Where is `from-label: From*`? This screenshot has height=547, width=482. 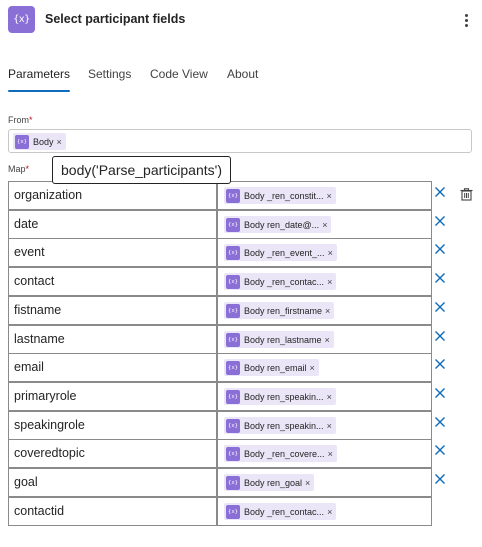
from-label: From* is located at coordinates (20, 120).